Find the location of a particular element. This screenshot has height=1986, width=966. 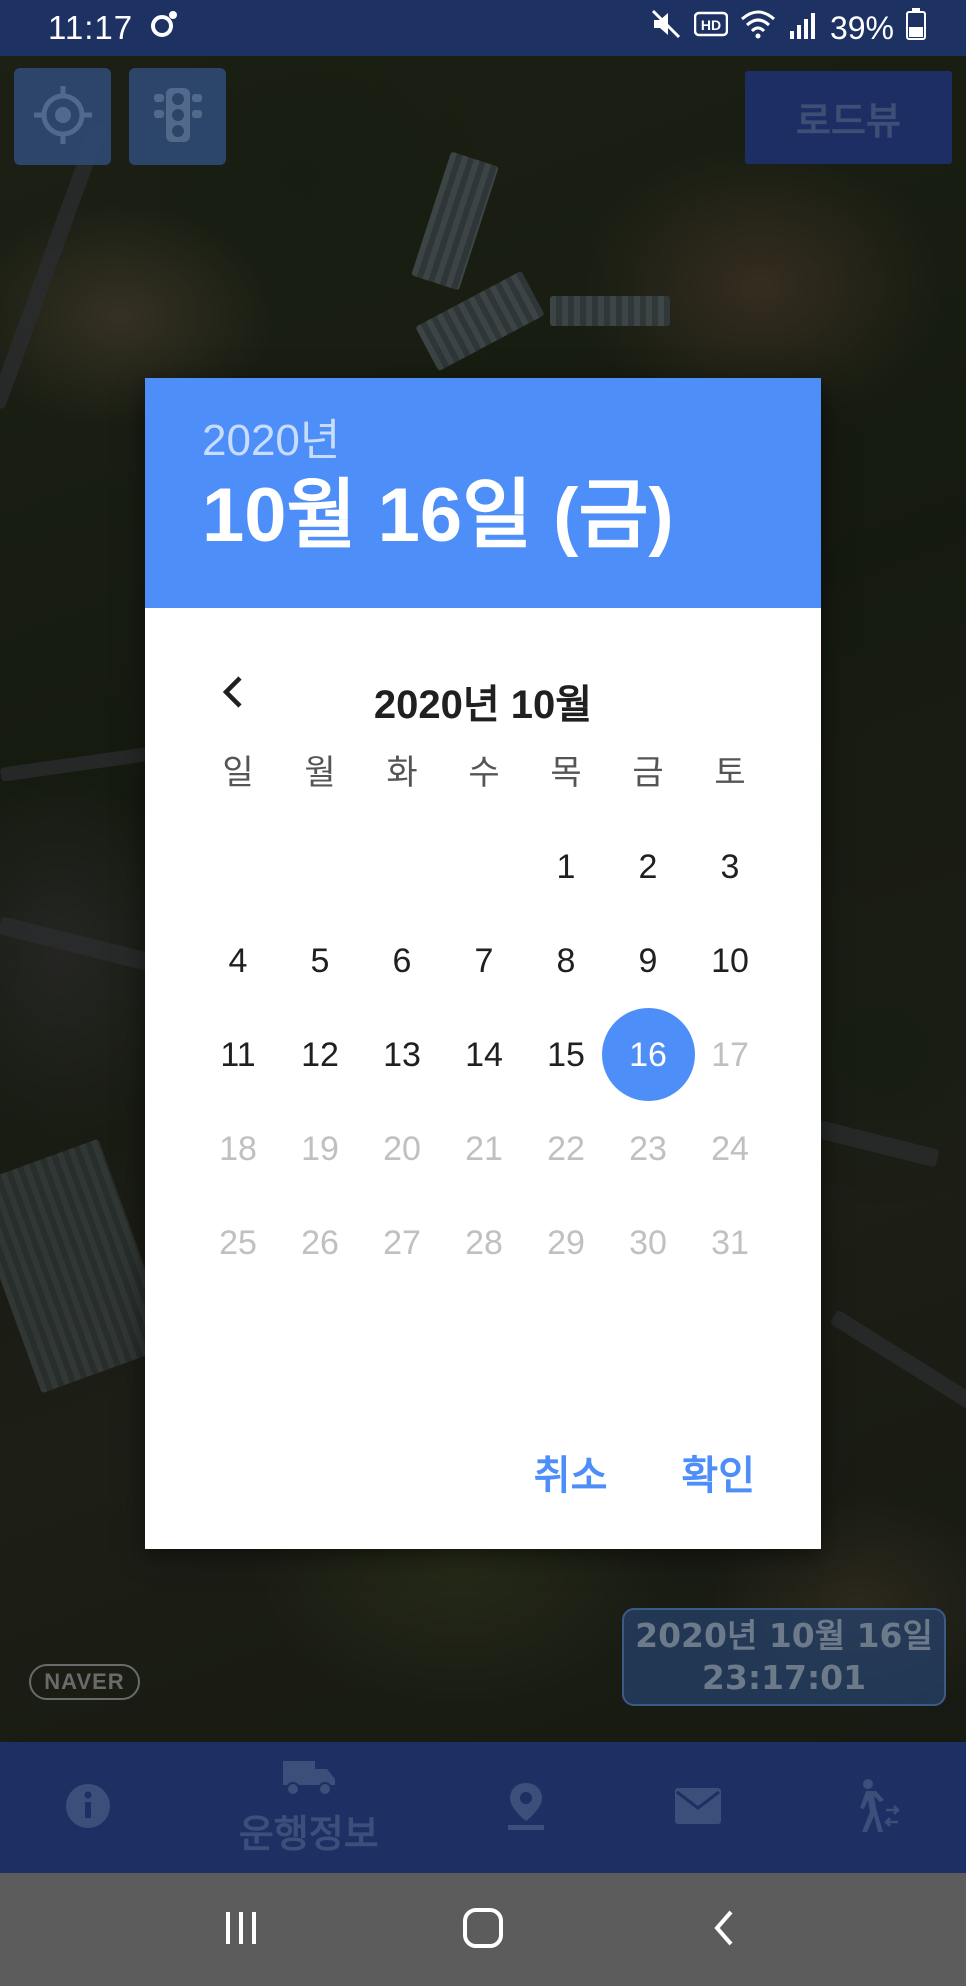

cancel-button: 취소 is located at coordinates (571, 1472).